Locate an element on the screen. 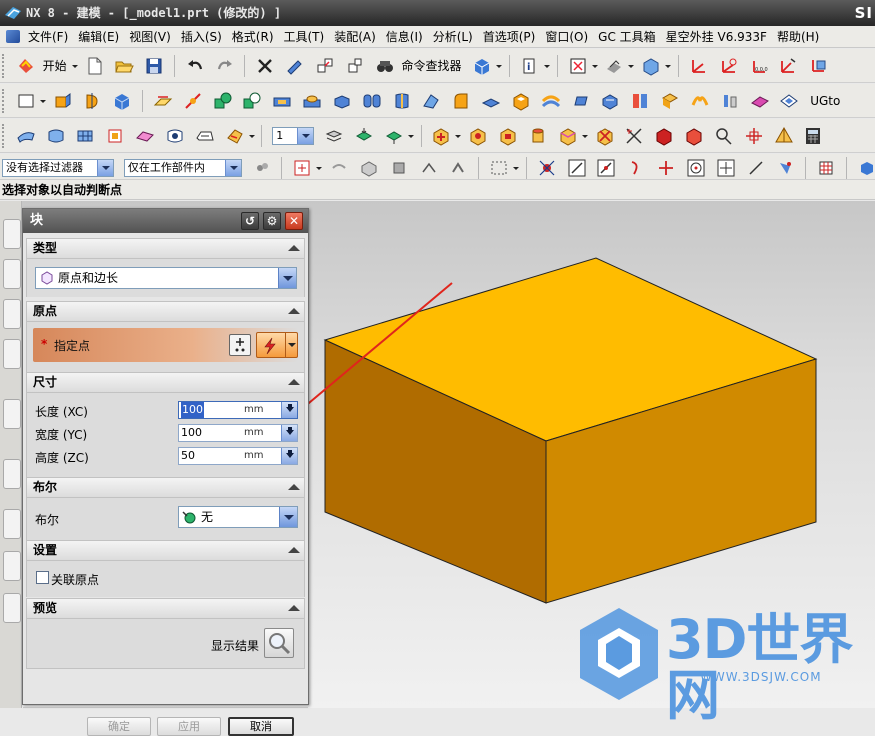 The image size is (875, 736). width-input: 100 mm is located at coordinates (238, 433).